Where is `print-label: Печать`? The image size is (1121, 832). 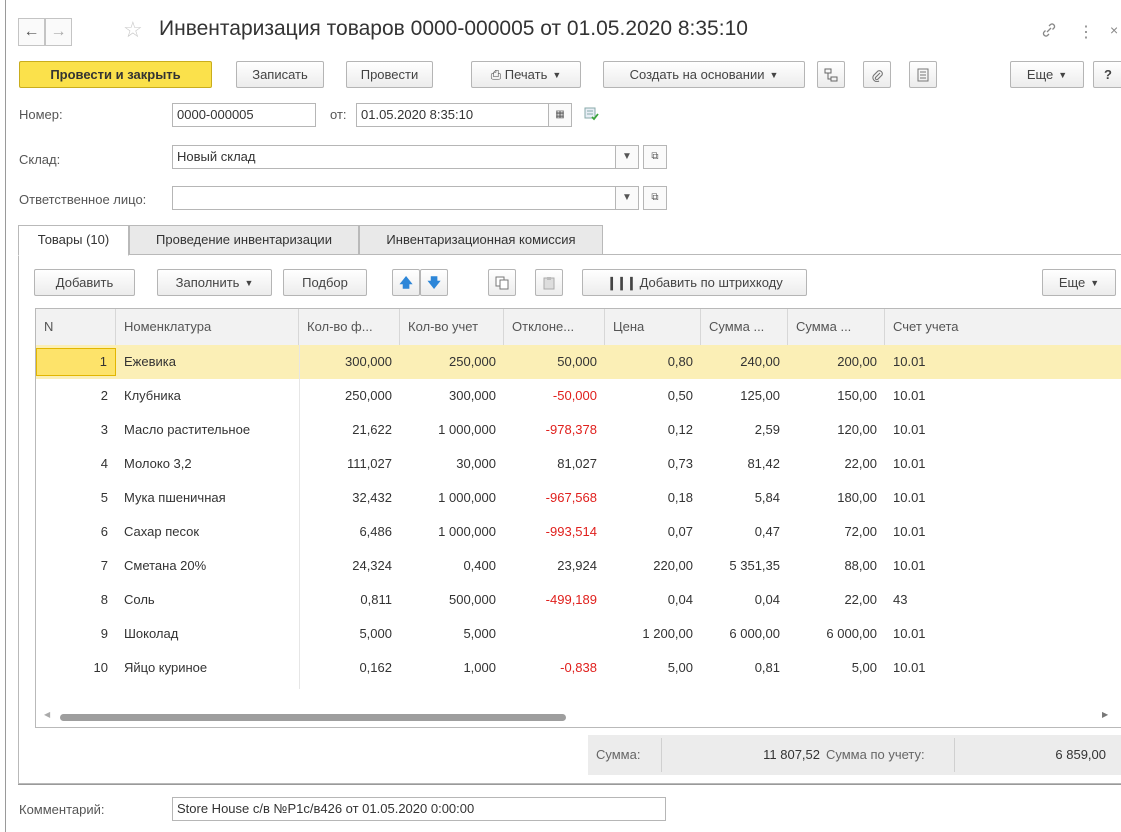
print-label: Печать is located at coordinates (526, 74).